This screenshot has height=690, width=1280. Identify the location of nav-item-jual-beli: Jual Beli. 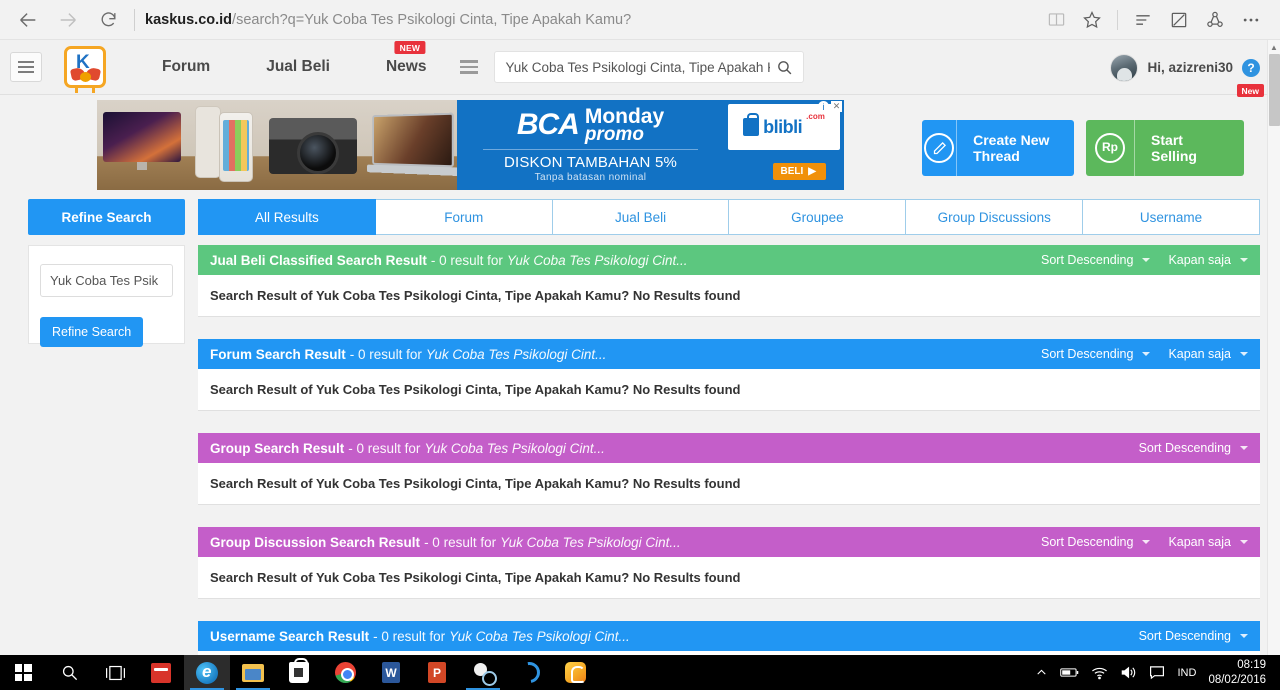
(298, 67).